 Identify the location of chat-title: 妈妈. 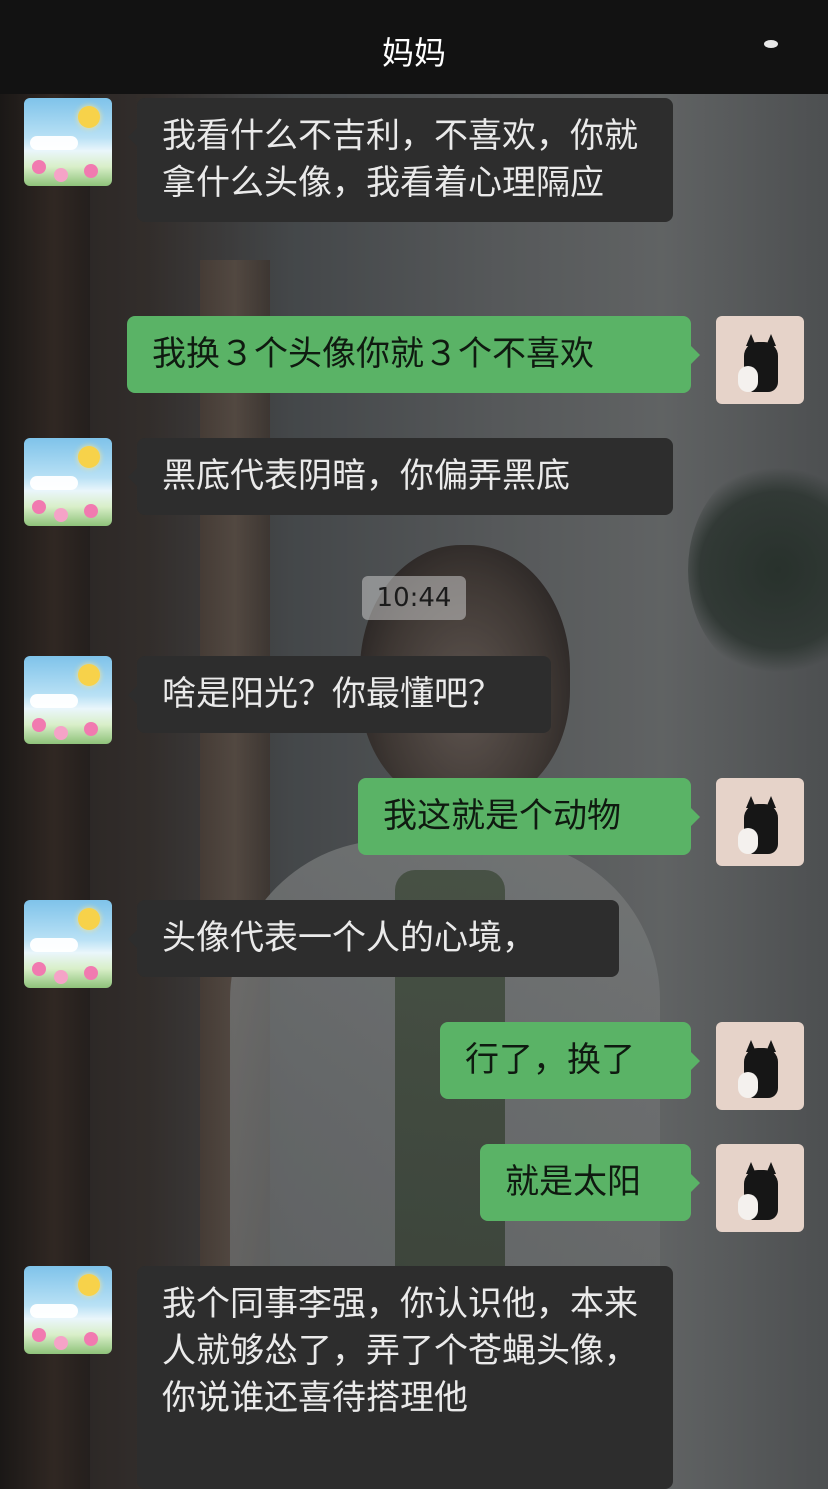
(413, 53).